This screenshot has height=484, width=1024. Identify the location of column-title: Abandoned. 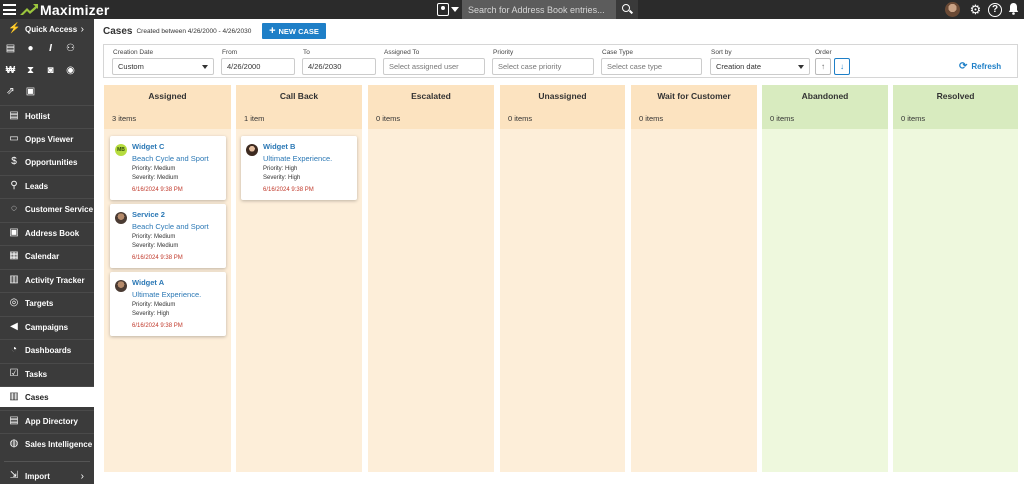
(825, 96).